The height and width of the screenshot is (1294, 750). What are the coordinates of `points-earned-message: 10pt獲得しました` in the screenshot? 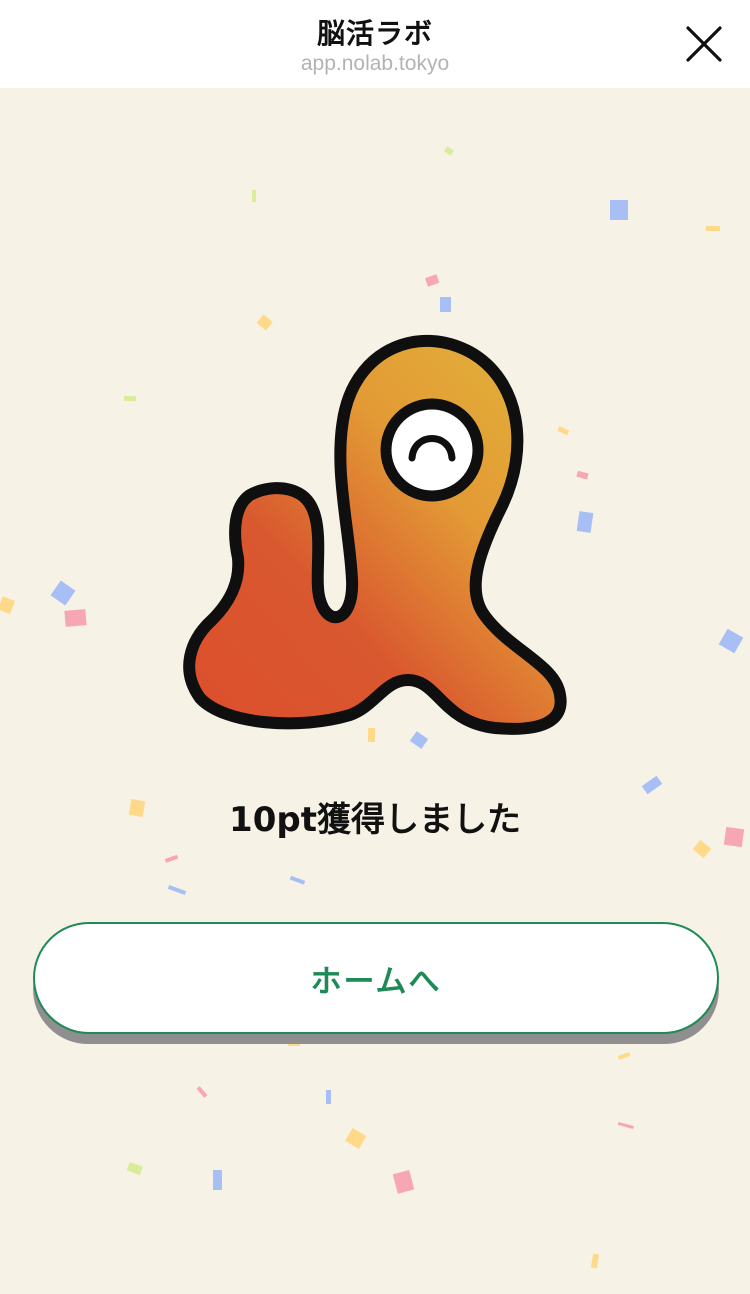 It's located at (375, 820).